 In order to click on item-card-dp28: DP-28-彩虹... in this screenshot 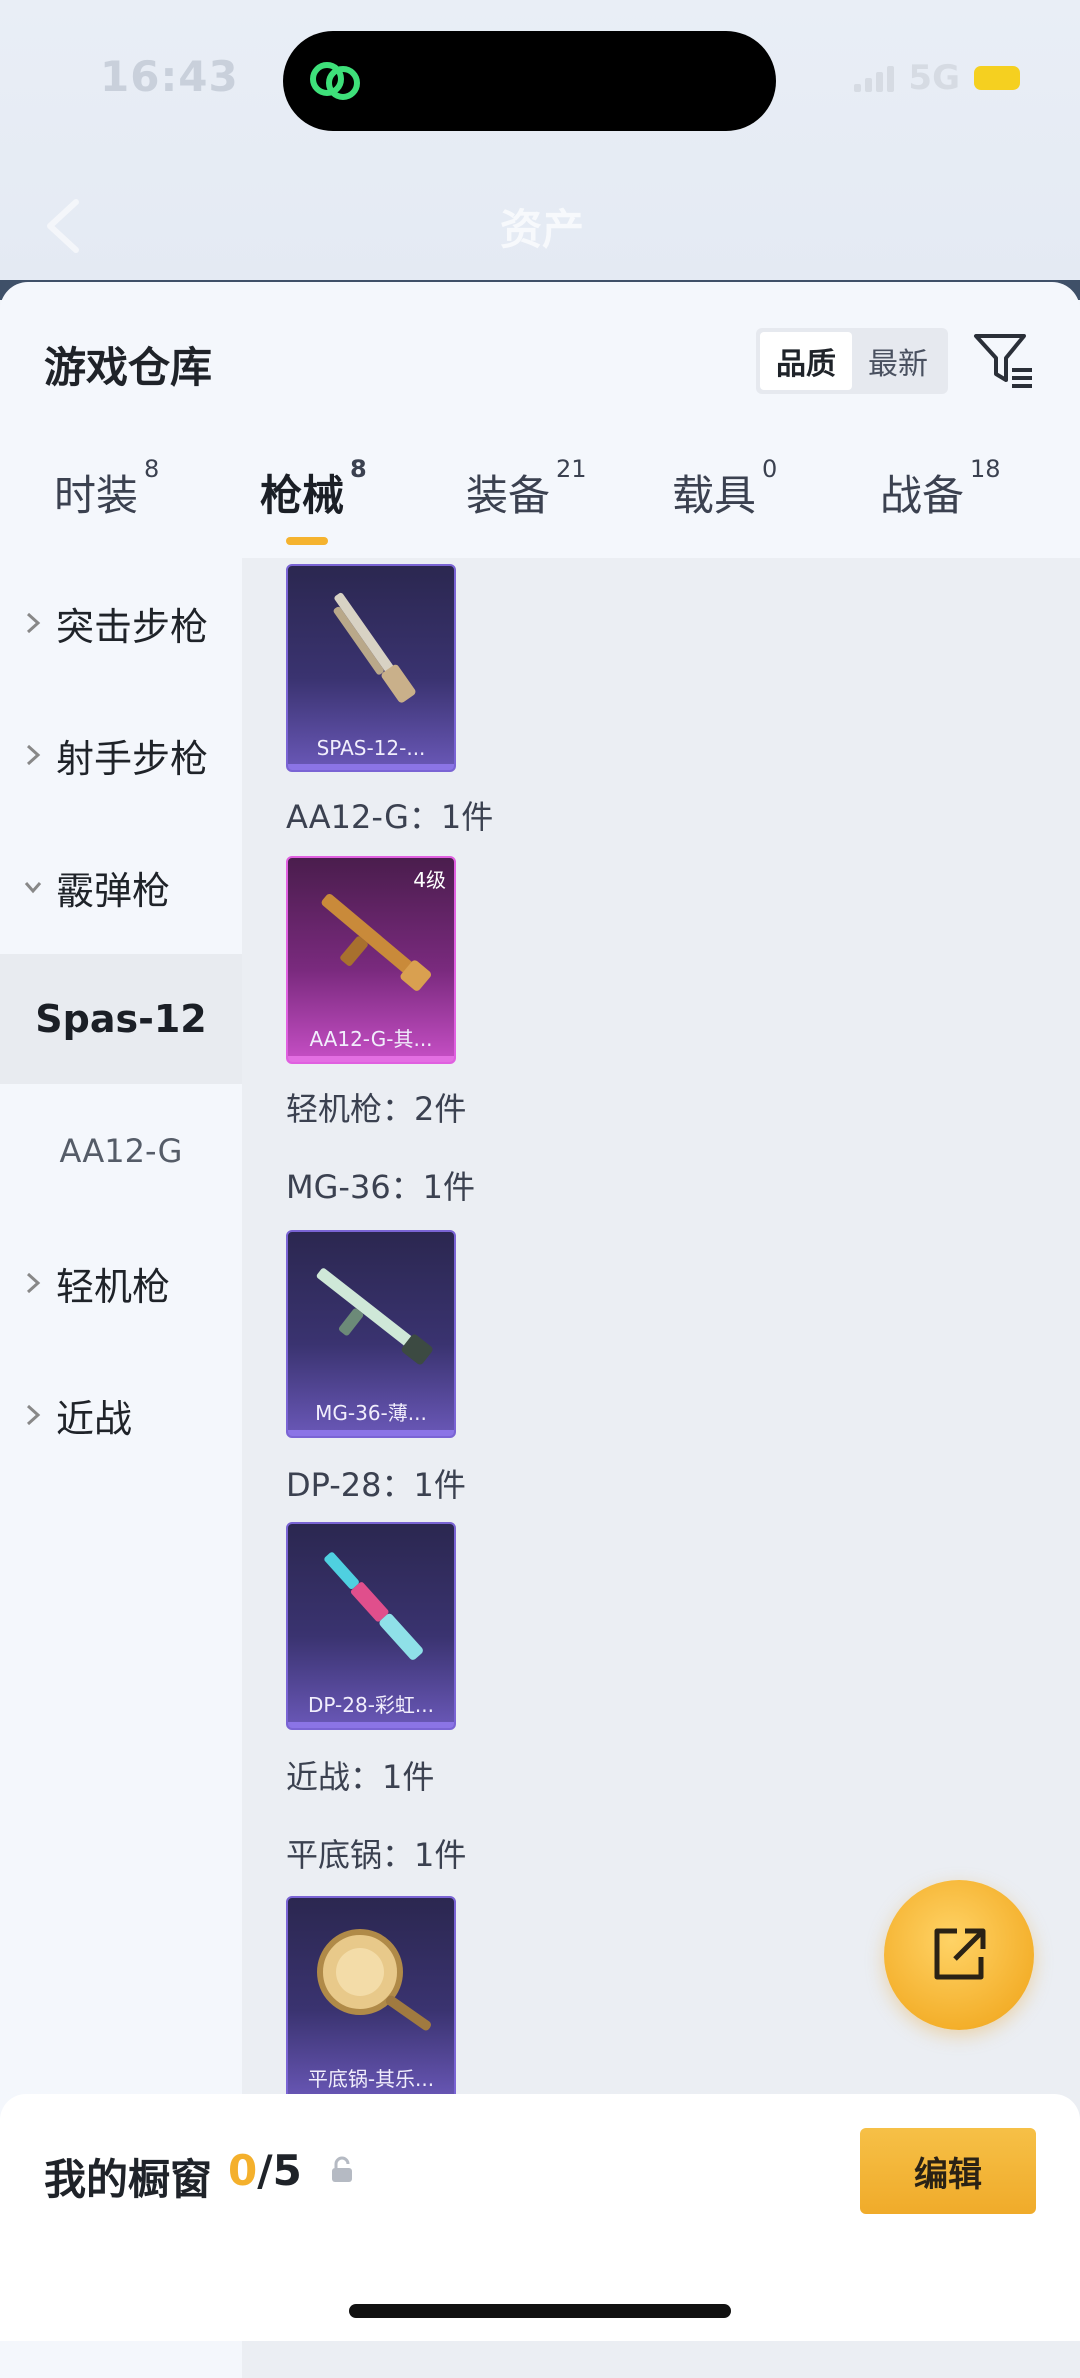, I will do `click(371, 1626)`.